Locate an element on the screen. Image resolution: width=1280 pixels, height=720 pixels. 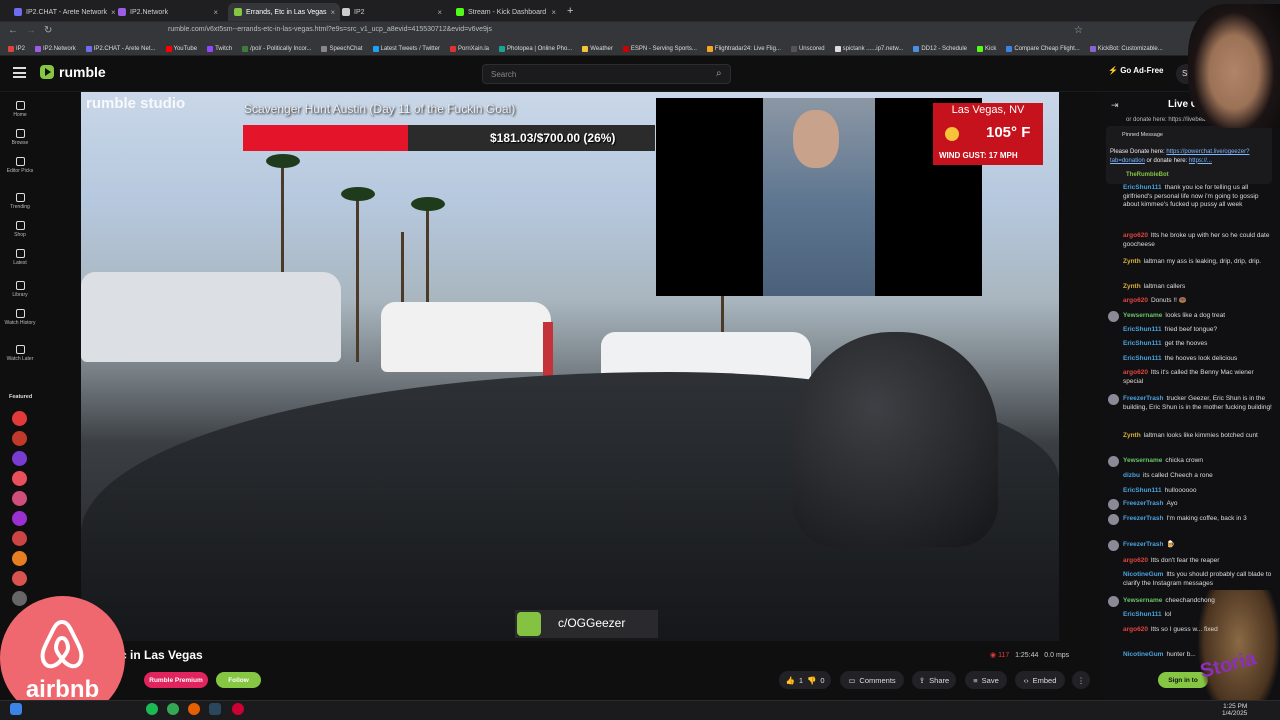
bookmark-item: Kick is located at coordinates (986, 48).